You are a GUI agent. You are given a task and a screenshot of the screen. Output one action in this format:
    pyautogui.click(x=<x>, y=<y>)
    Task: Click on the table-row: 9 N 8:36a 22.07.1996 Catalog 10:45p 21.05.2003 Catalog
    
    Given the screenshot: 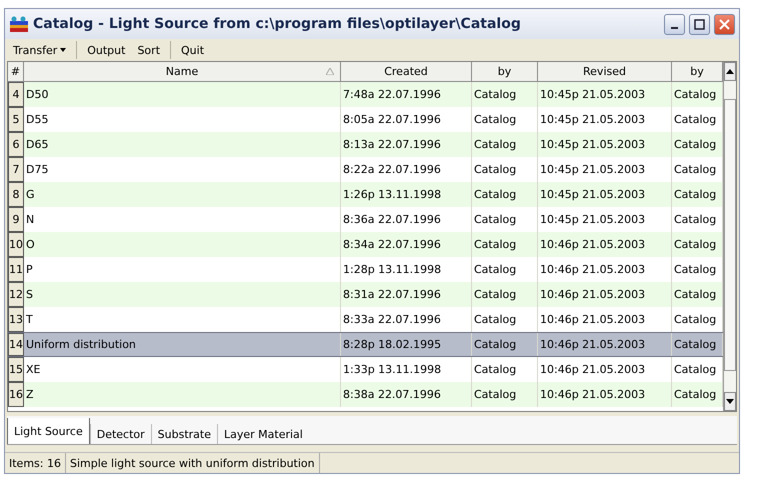 What is the action you would take?
    pyautogui.click(x=365, y=219)
    